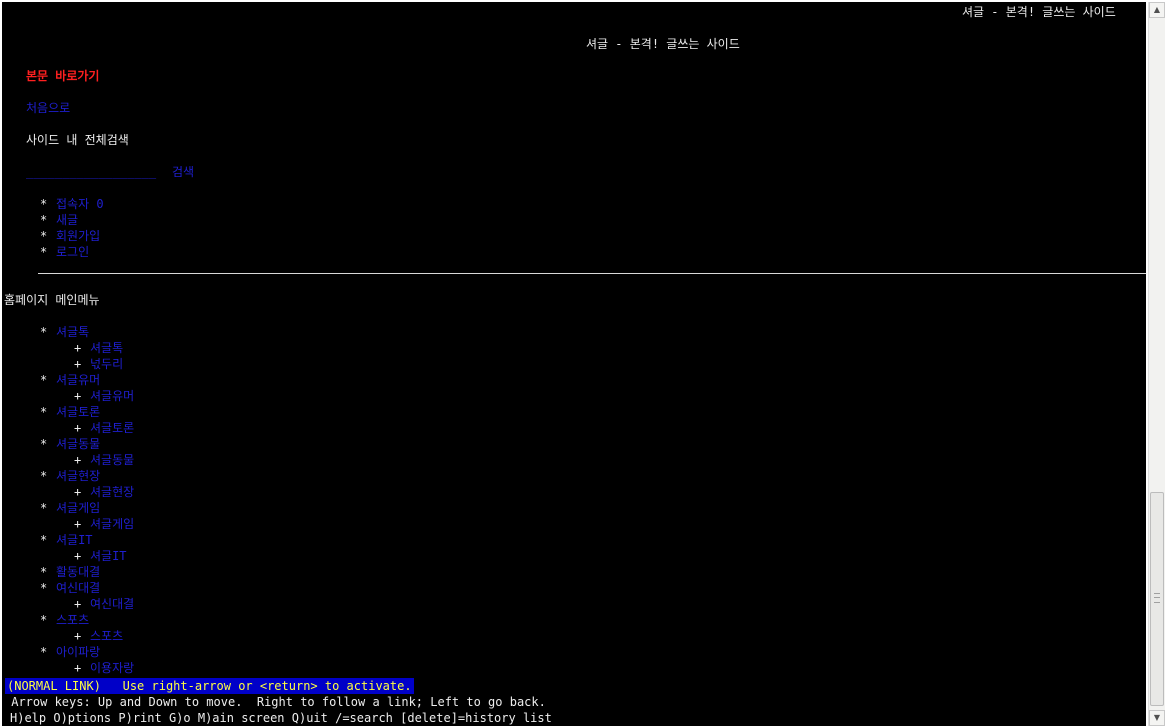  Describe the element at coordinates (78, 588) in the screenshot. I see `main-menu-item: 여신대결` at that location.